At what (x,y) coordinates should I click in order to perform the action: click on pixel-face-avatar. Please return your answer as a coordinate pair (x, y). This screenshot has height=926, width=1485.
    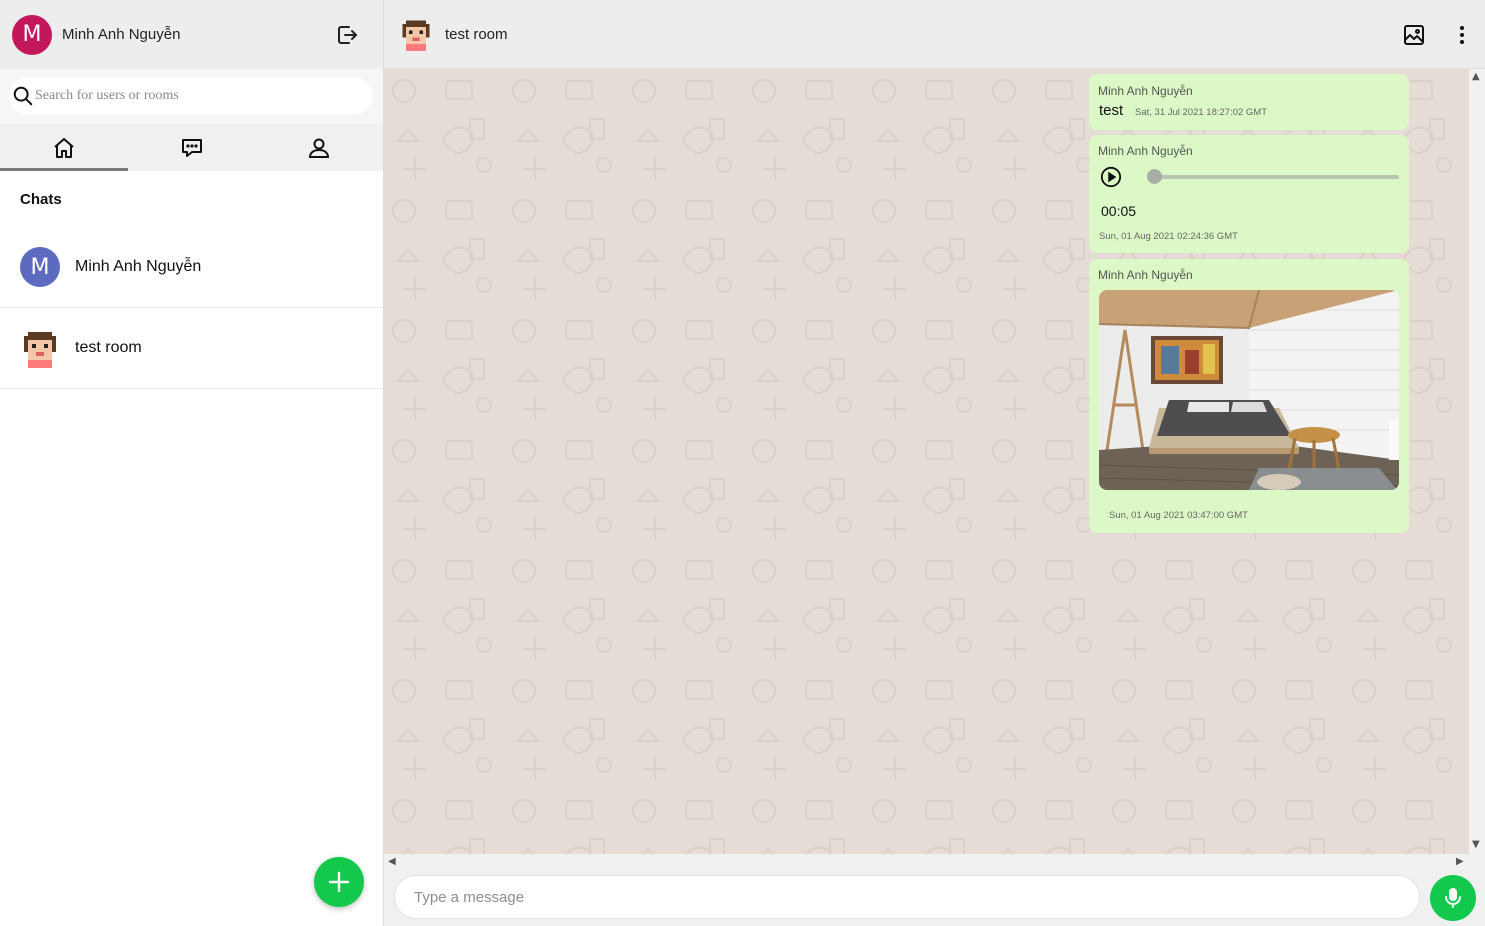
    Looking at the image, I should click on (40, 348).